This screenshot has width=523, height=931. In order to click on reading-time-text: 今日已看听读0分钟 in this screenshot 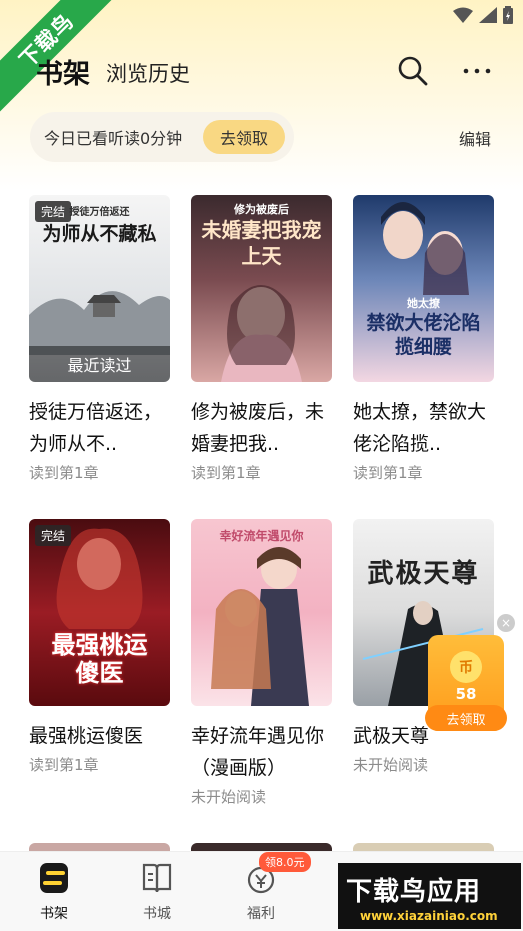, I will do `click(113, 138)`.